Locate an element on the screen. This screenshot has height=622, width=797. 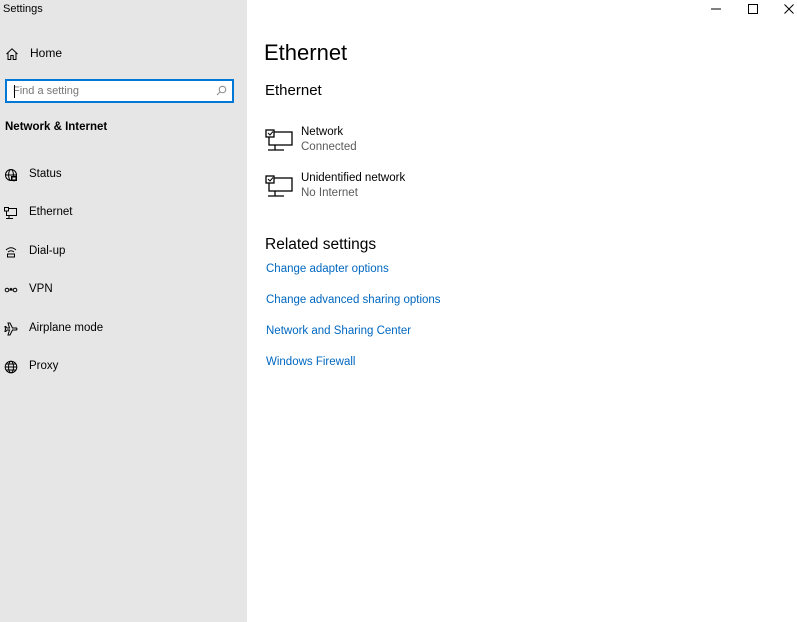
sidebar-item-vpn: VPN is located at coordinates (123, 290).